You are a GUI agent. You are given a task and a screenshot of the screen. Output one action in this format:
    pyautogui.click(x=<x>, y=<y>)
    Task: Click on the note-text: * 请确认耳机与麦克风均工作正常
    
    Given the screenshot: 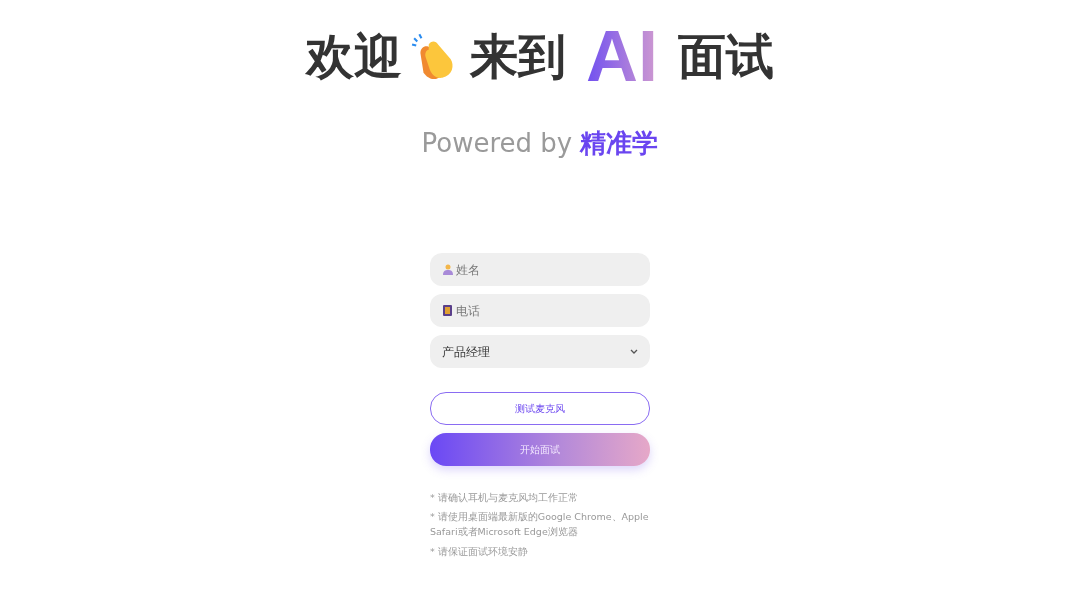 What is the action you would take?
    pyautogui.click(x=504, y=498)
    